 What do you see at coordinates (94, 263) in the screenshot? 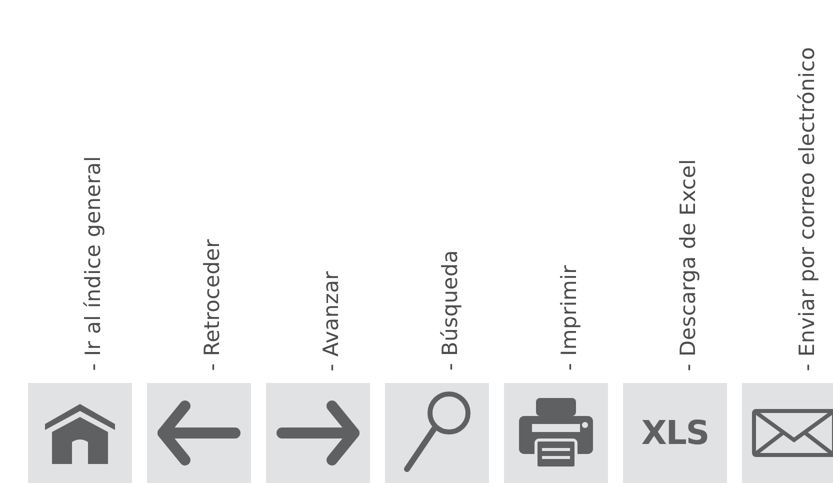
I see `nav-label: - Ir al índice general` at bounding box center [94, 263].